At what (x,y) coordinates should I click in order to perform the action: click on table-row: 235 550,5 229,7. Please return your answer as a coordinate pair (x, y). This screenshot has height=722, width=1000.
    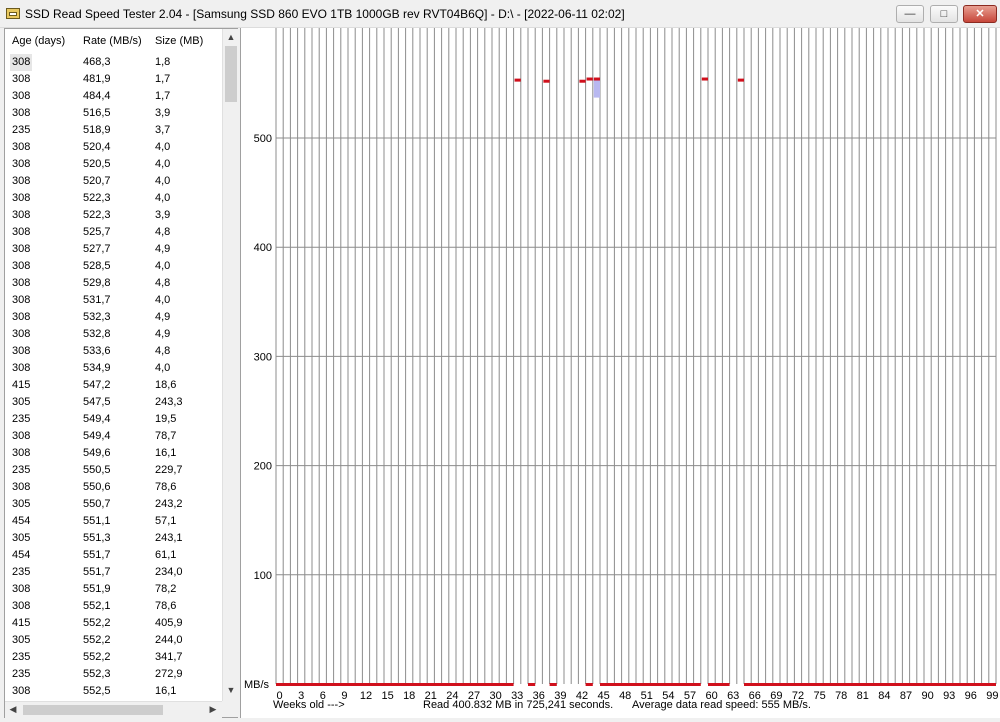
    Looking at the image, I should click on (114, 470).